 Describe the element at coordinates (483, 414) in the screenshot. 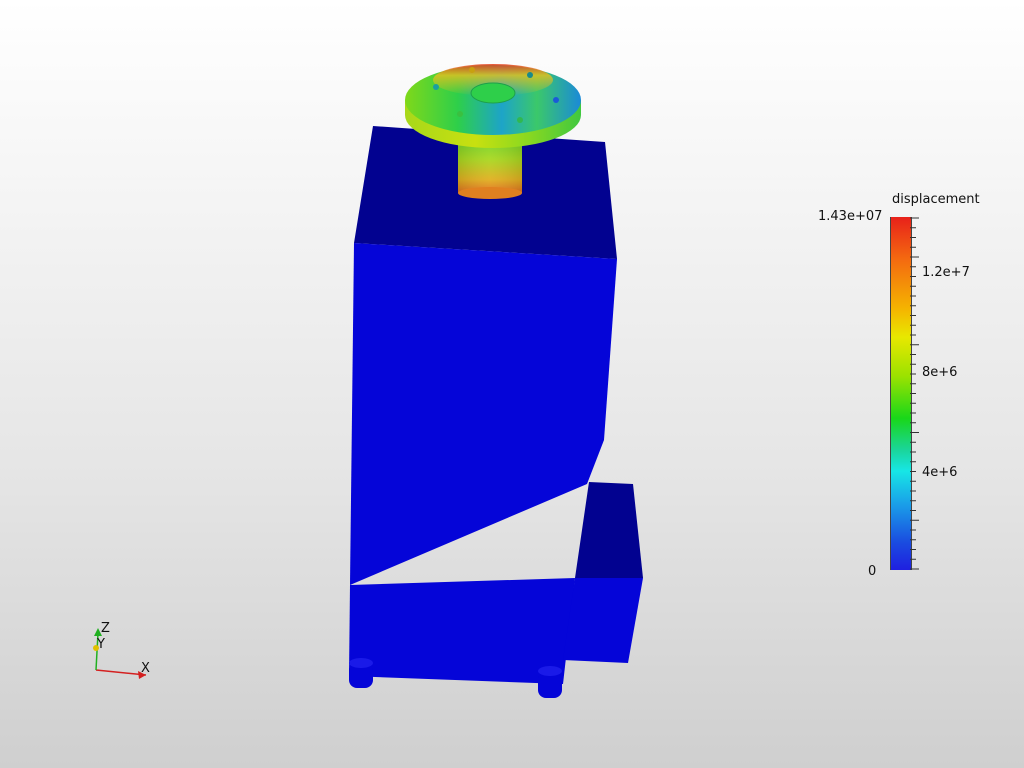

I see `body-front-face` at that location.